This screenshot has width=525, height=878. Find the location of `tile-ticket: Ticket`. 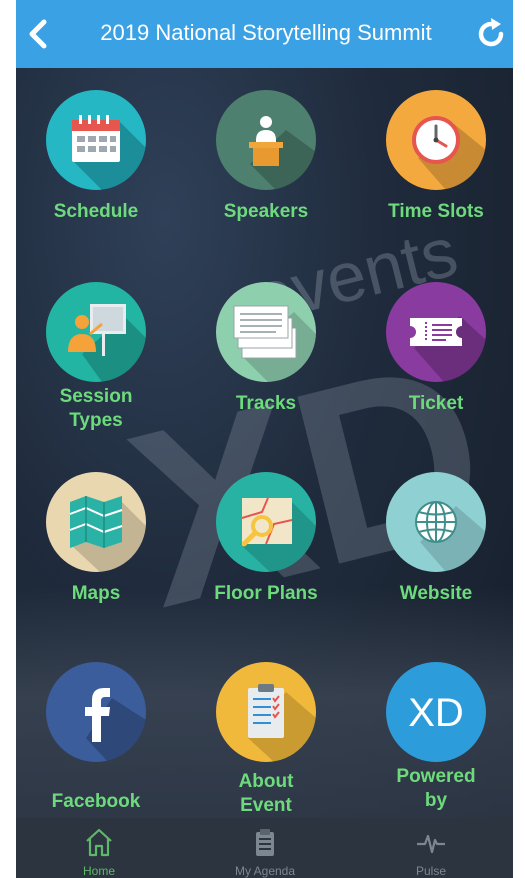

tile-ticket: Ticket is located at coordinates (434, 372).